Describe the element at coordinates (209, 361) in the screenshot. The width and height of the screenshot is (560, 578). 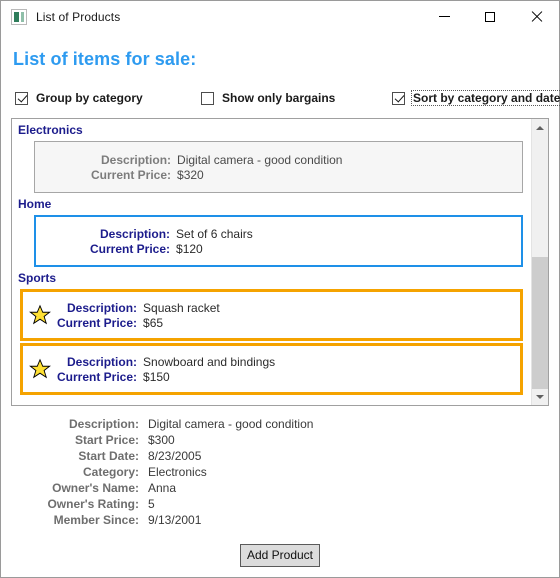
I see `field-value-description: Snowboard and bindings` at that location.